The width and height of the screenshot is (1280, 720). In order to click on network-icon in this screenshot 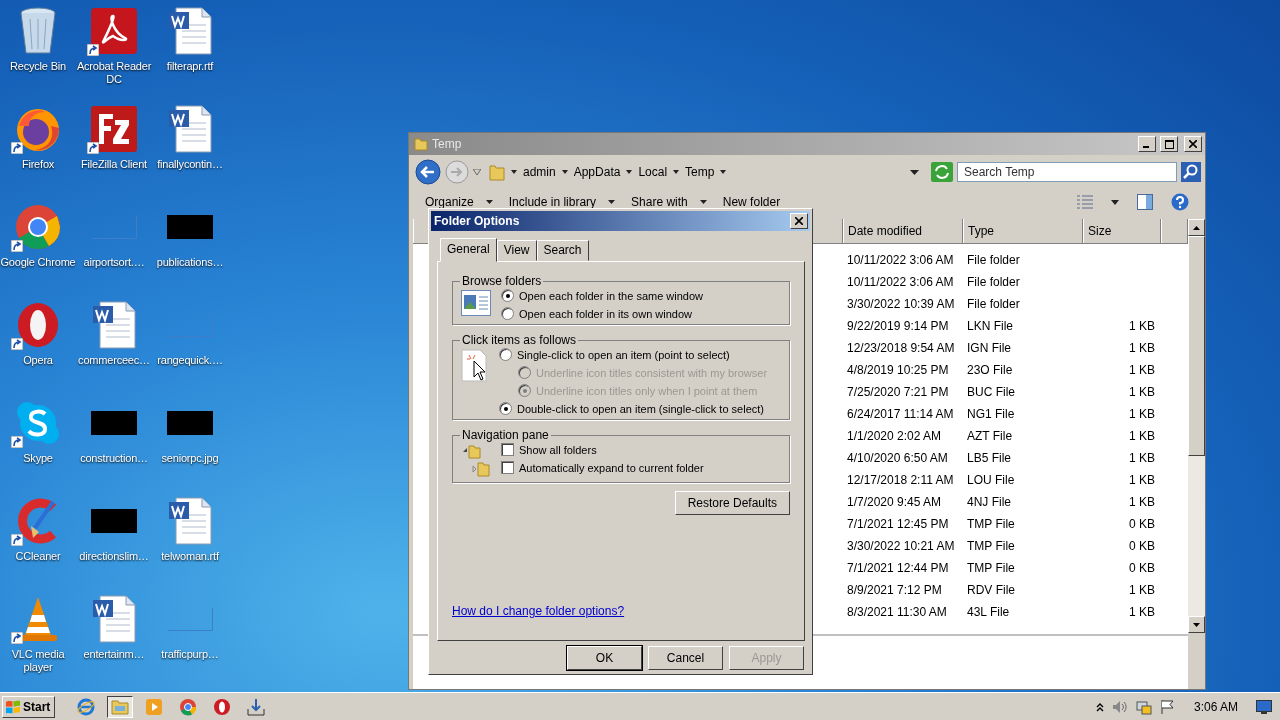, I will do `click(1143, 706)`.